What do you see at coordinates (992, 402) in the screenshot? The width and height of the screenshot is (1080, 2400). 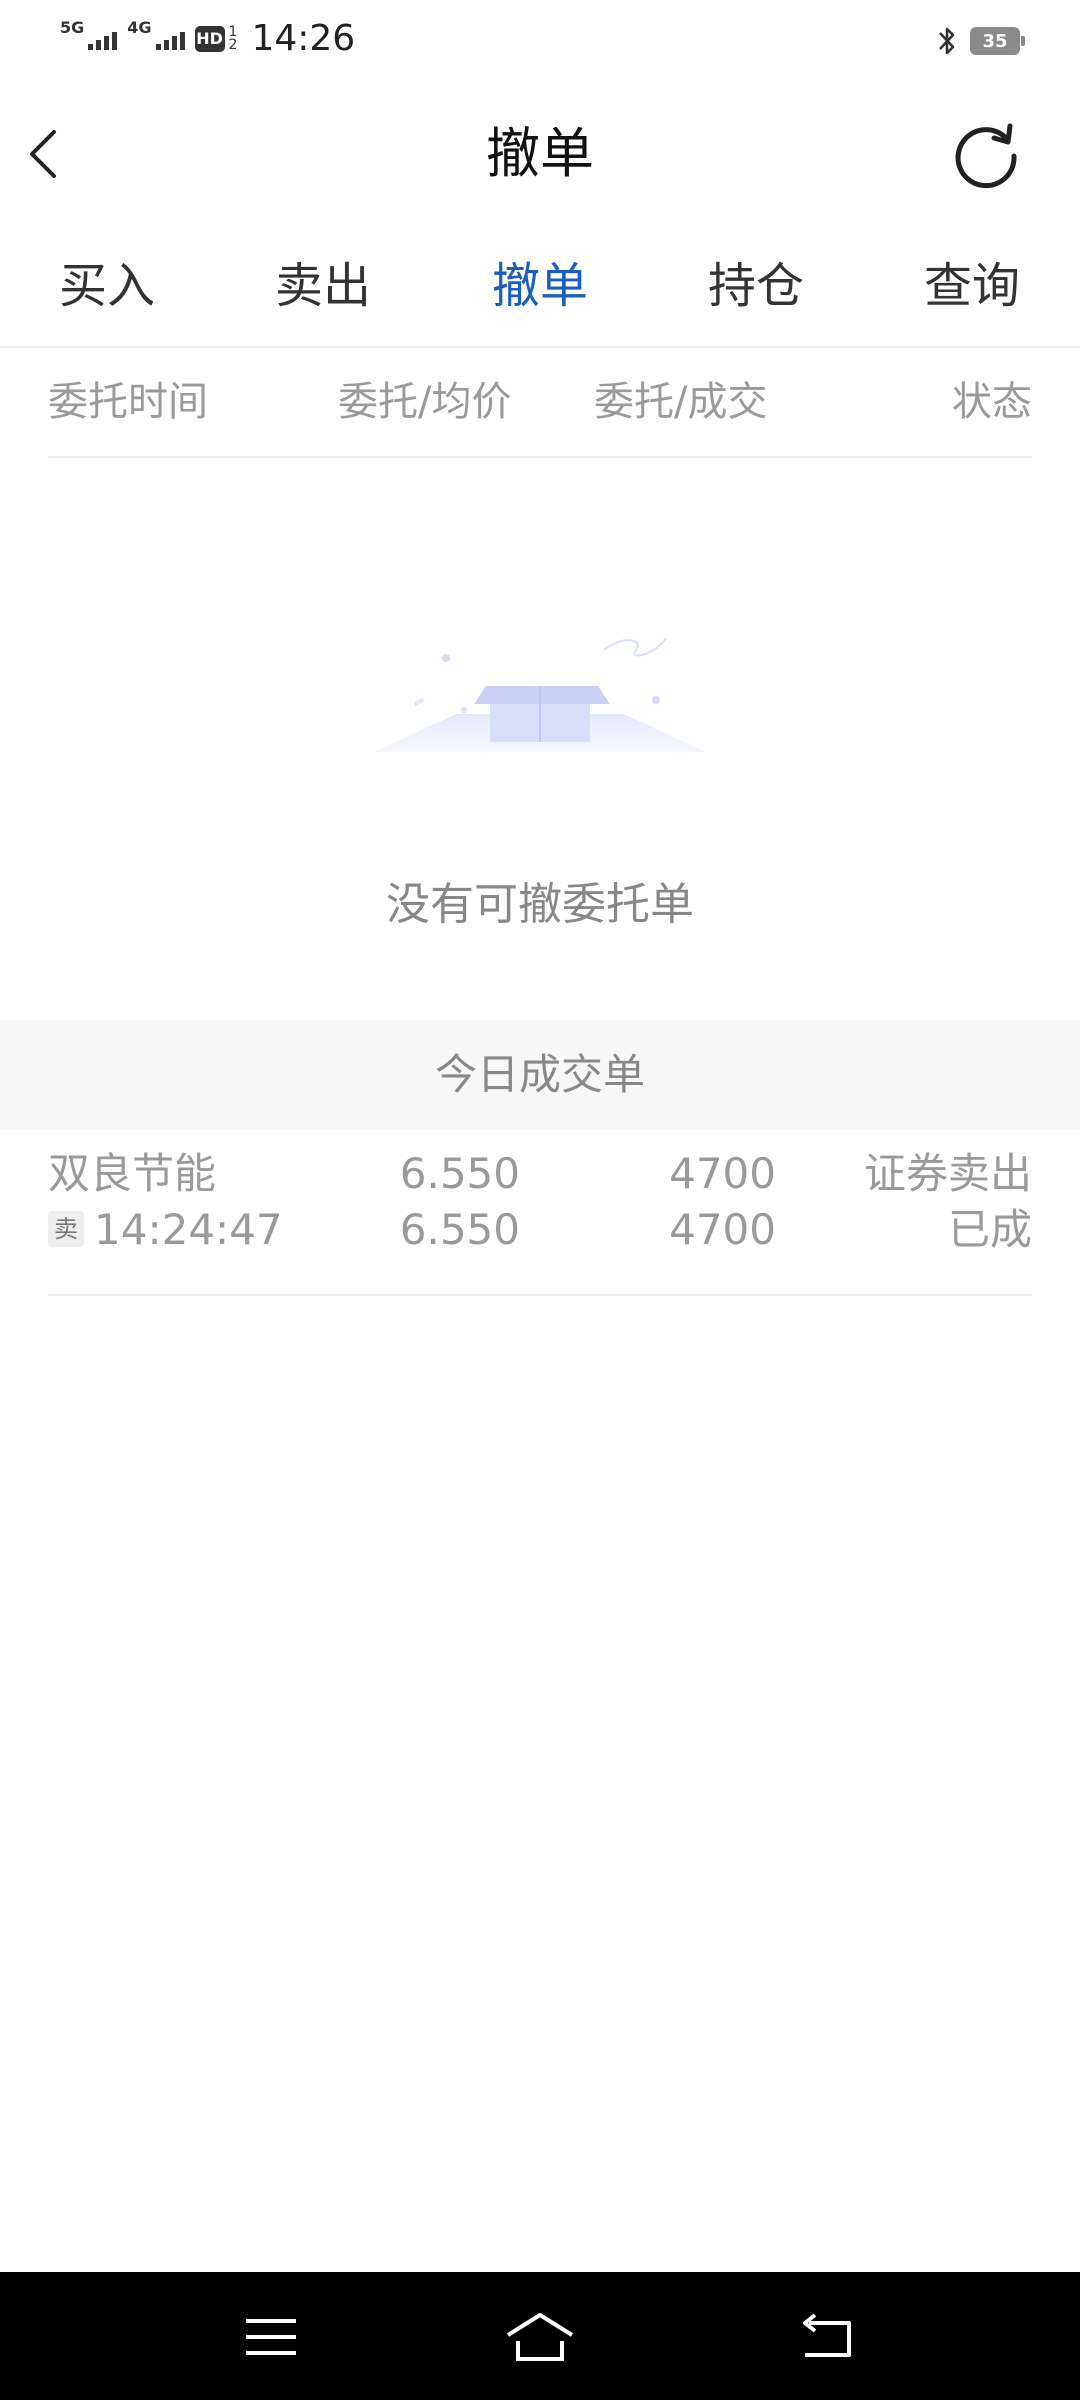 I see `column-header-status: 状态` at bounding box center [992, 402].